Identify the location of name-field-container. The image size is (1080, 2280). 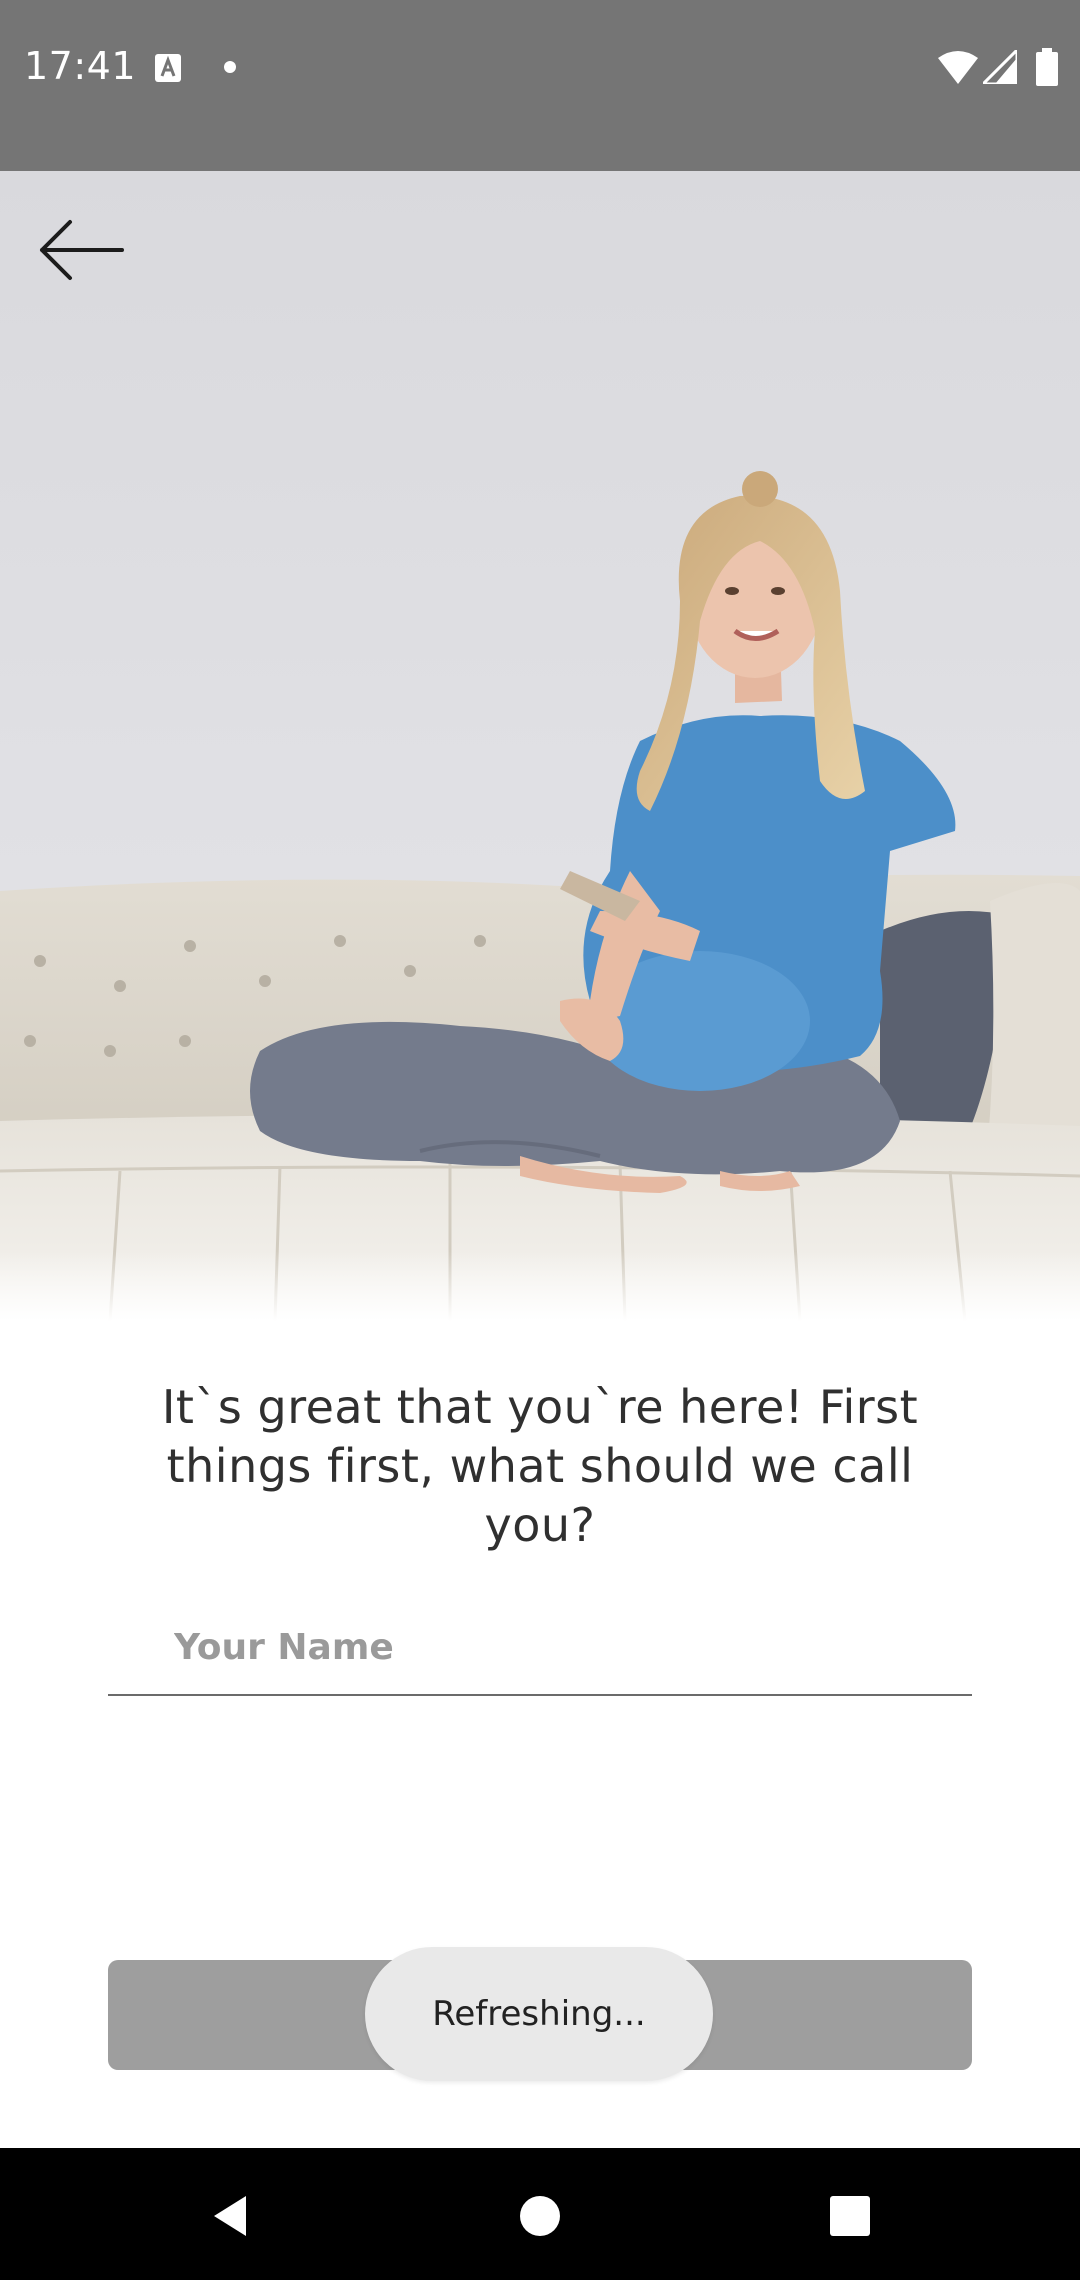
(540, 1648).